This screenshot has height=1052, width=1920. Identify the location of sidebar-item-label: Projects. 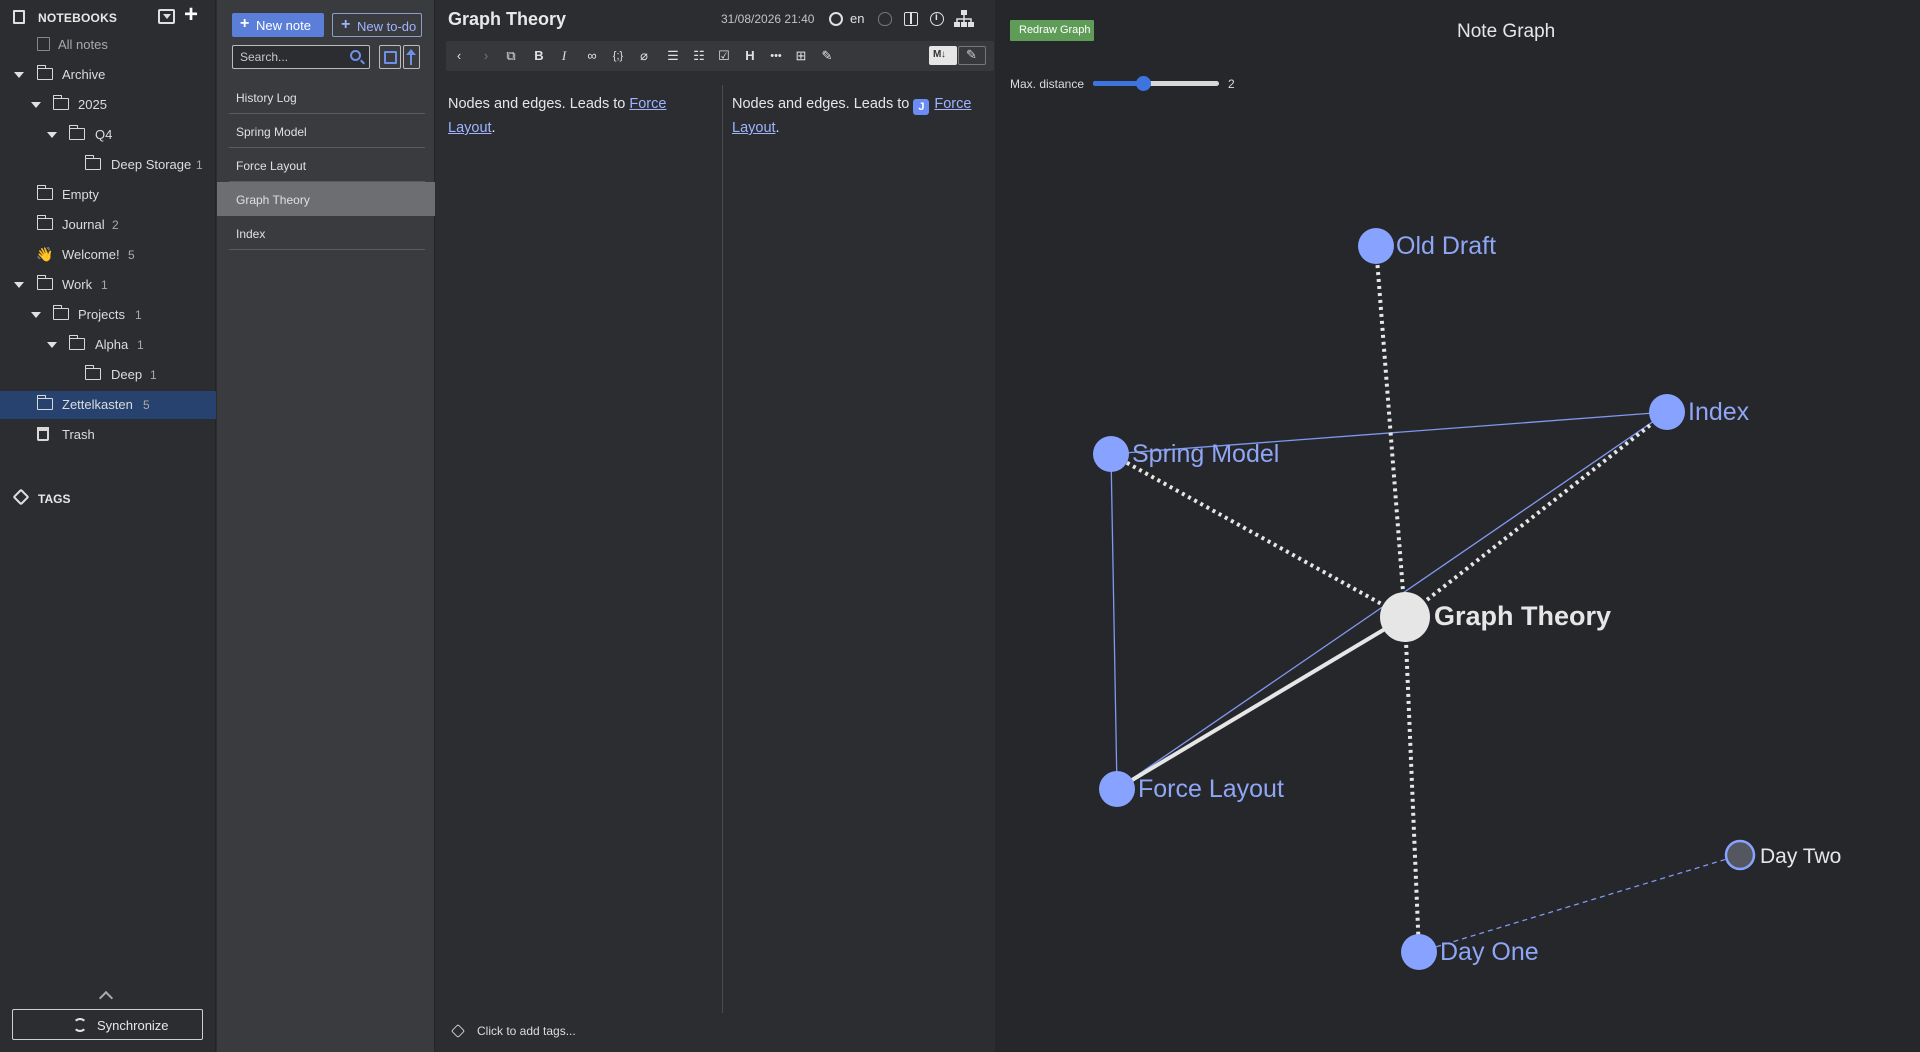
(101, 314).